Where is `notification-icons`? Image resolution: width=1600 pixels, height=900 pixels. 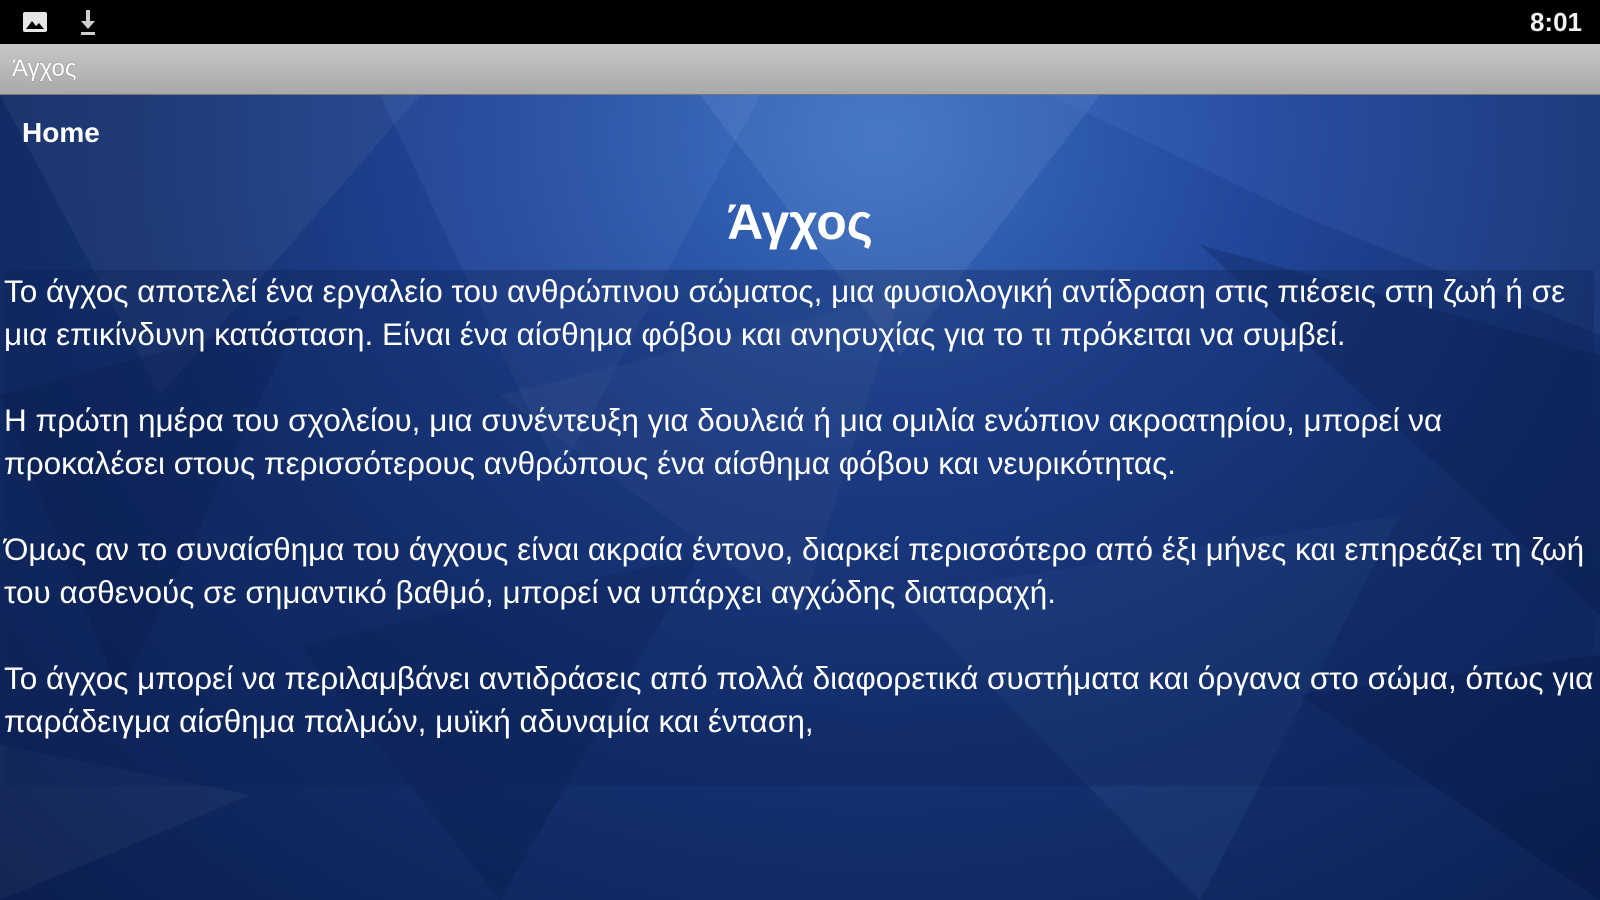 notification-icons is located at coordinates (60, 24).